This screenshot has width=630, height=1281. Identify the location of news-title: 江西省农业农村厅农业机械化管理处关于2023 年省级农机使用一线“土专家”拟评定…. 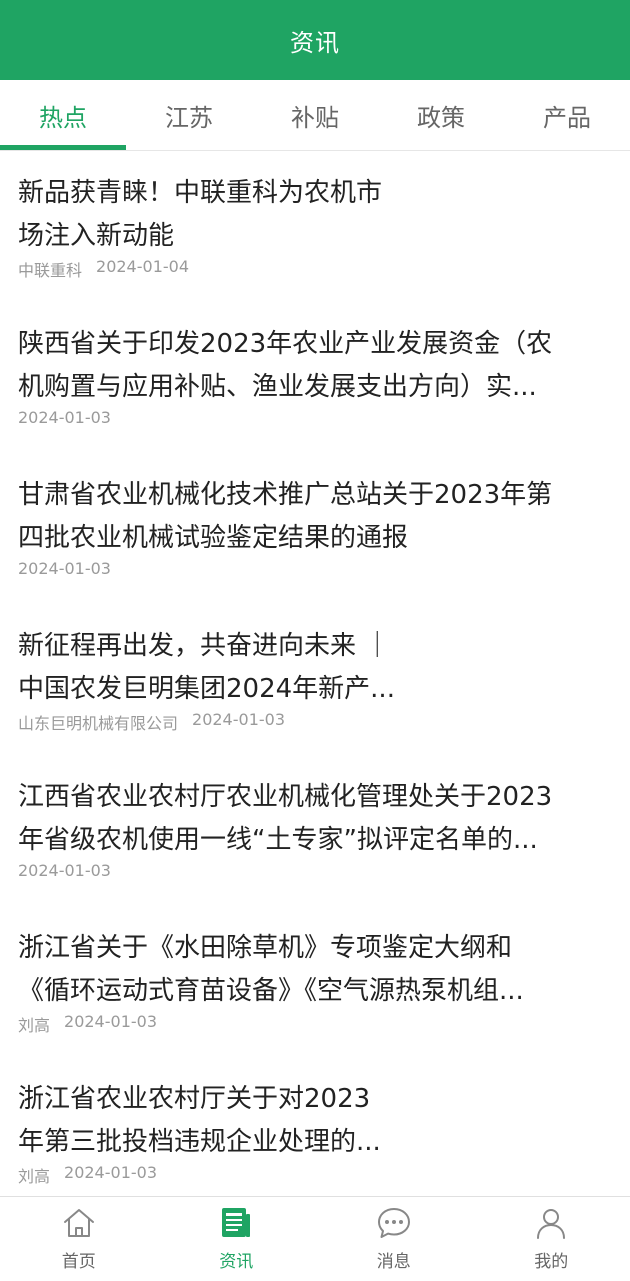
(308, 819).